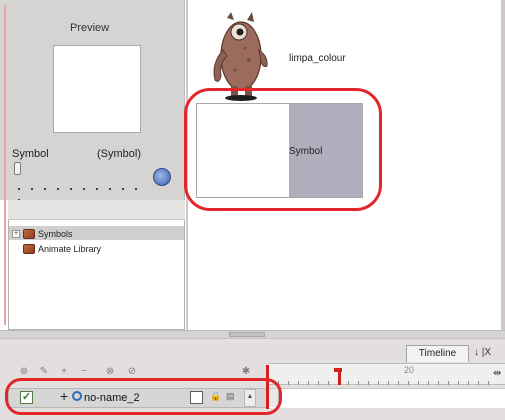 Image resolution: width=505 pixels, height=420 pixels. I want to click on play-button, so click(162, 177).